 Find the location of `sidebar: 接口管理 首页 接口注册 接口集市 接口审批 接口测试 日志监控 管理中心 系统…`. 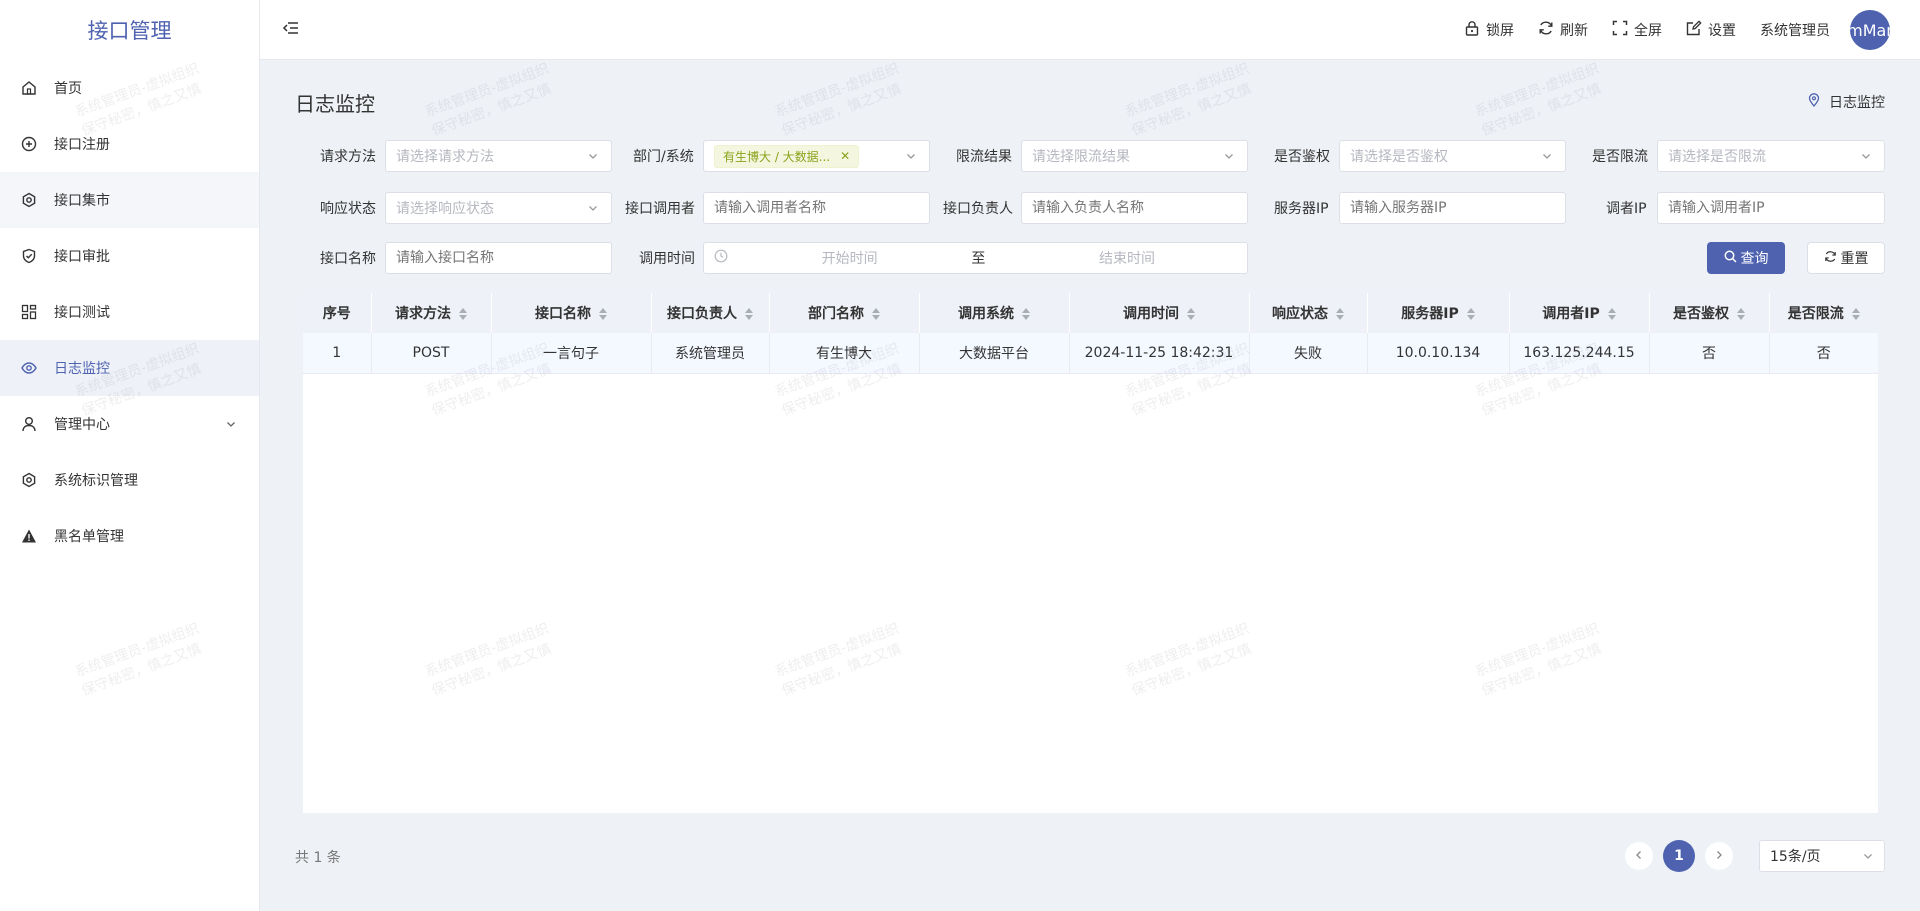

sidebar: 接口管理 首页 接口注册 接口集市 接口审批 接口测试 日志监控 管理中心 系统… is located at coordinates (130, 455).